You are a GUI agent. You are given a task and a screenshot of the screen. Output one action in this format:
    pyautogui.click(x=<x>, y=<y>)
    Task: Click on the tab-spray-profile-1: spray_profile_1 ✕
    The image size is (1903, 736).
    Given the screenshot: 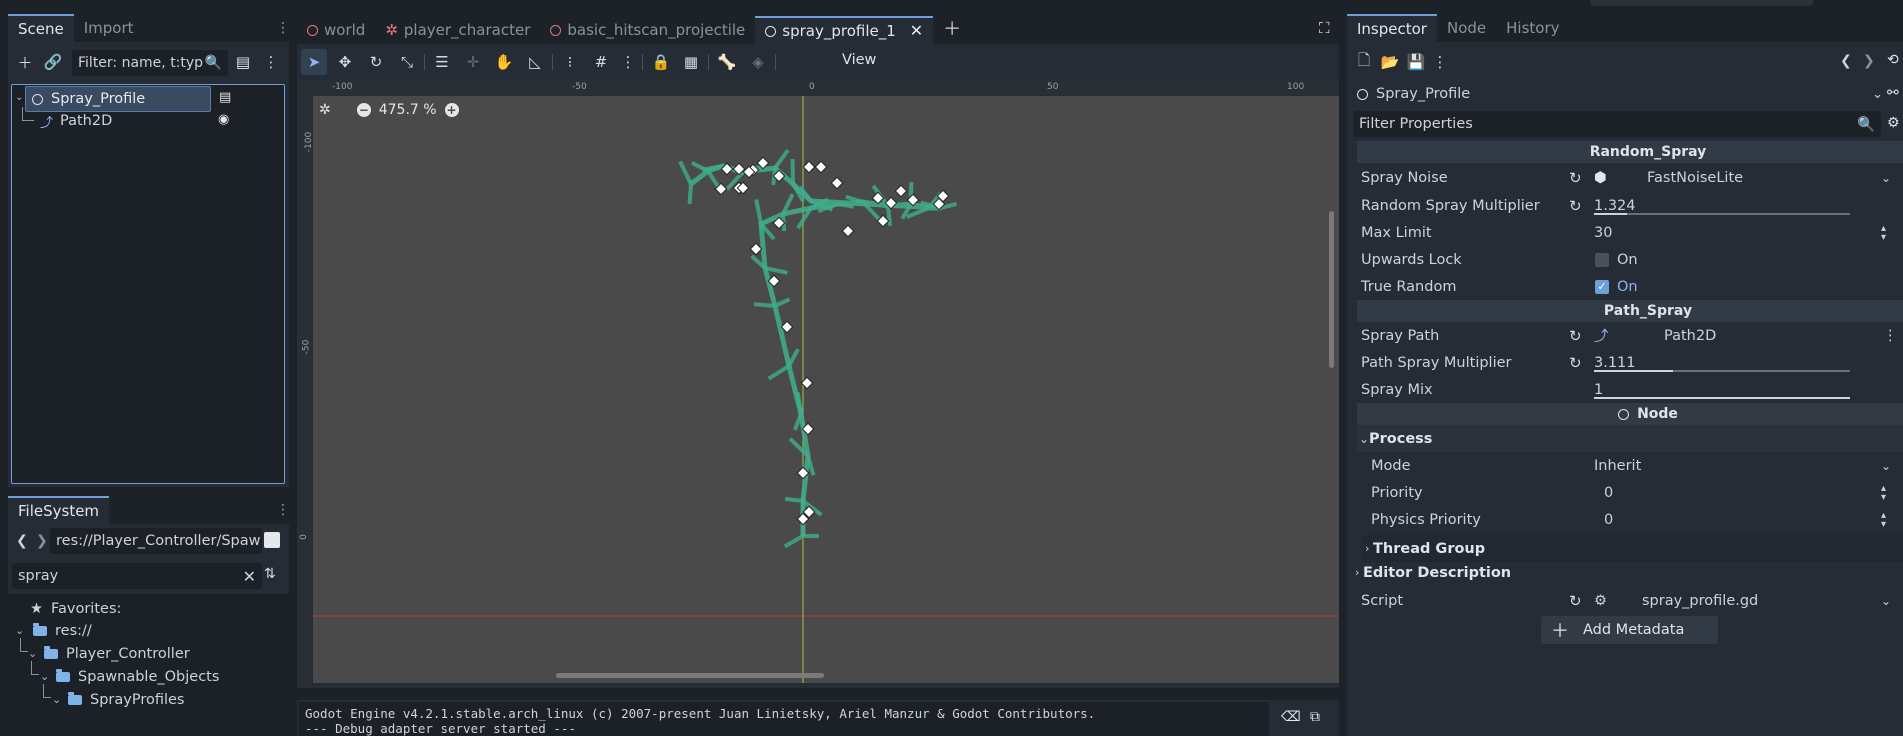 What is the action you would take?
    pyautogui.click(x=844, y=30)
    